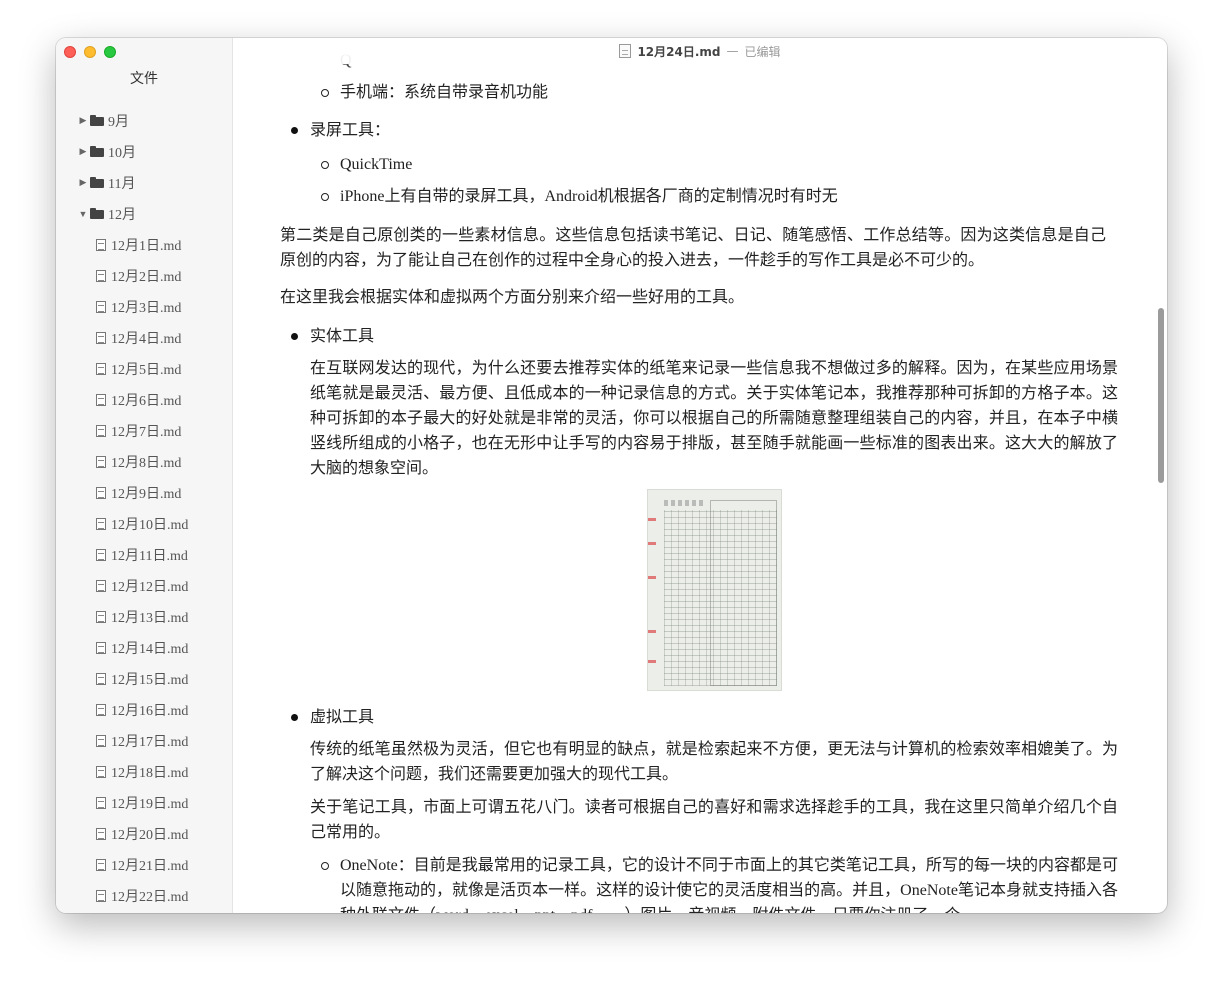 This screenshot has width=1223, height=987. I want to click on notebook-image, so click(714, 590).